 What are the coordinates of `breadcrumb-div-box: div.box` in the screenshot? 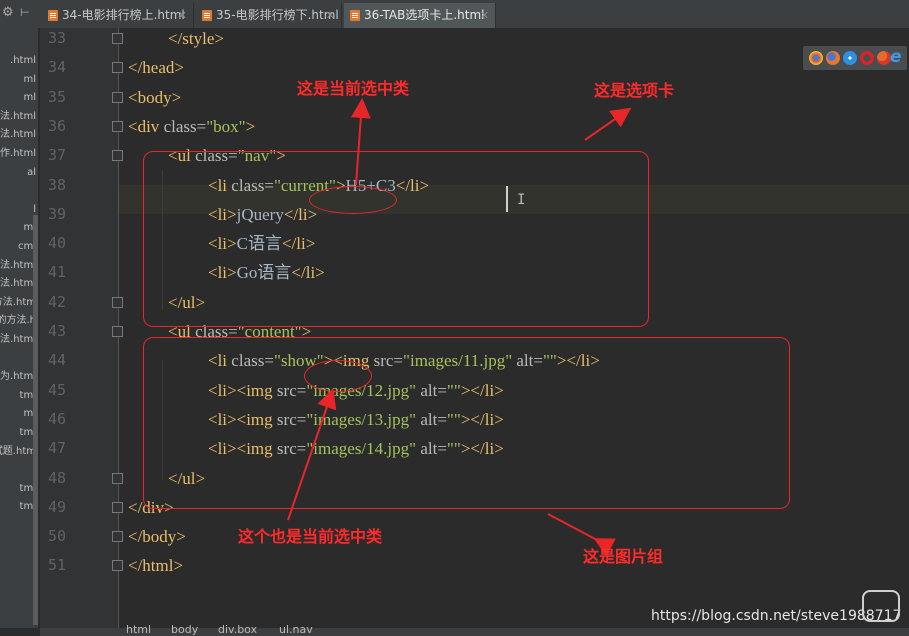 It's located at (237, 630).